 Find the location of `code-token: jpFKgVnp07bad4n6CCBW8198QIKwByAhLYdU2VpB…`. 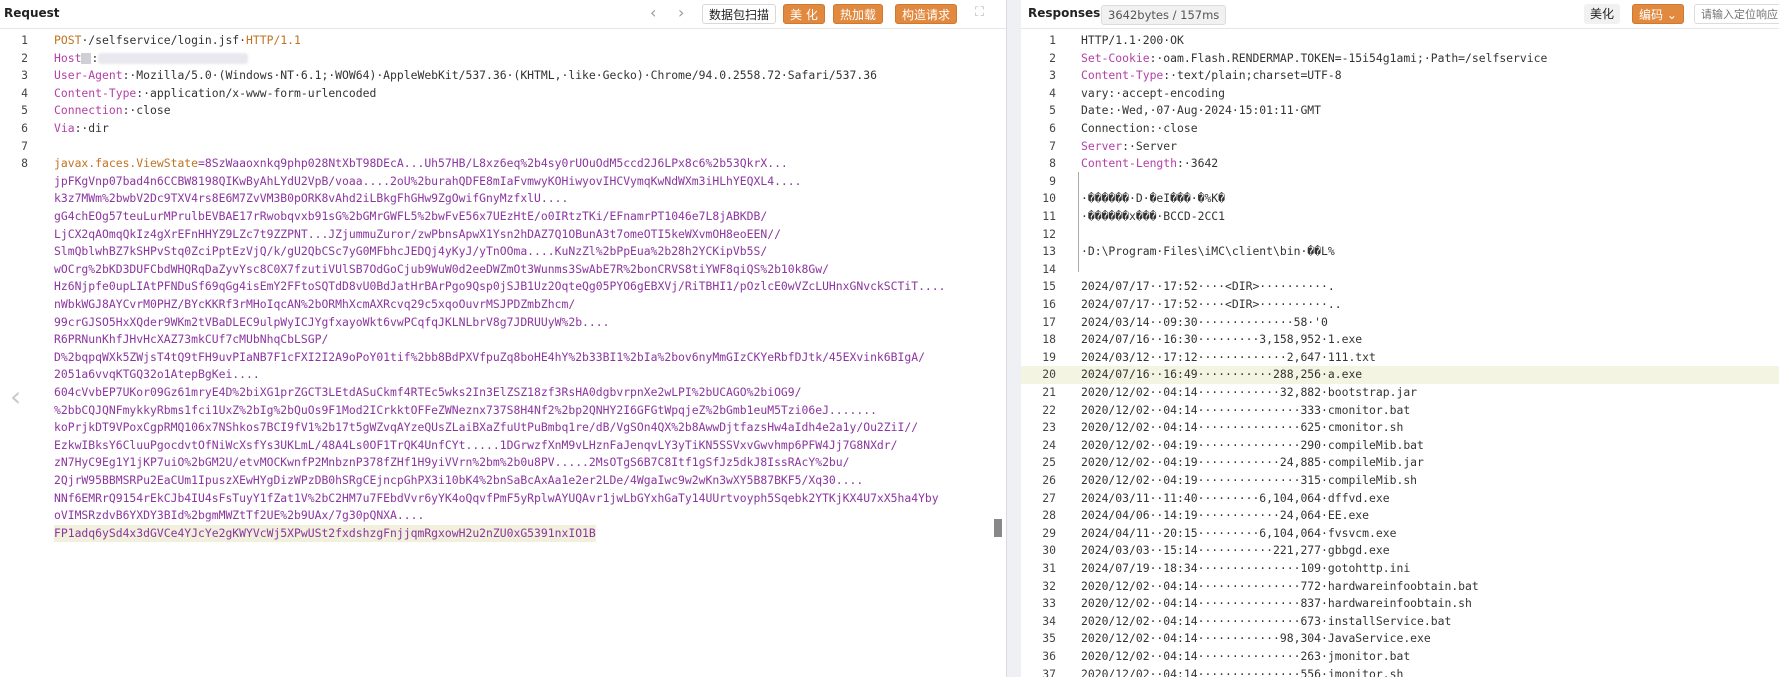

code-token: jpFKgVnp07bad4n6CCBW8198QIKwByAhLYdU2VpB… is located at coordinates (428, 180).